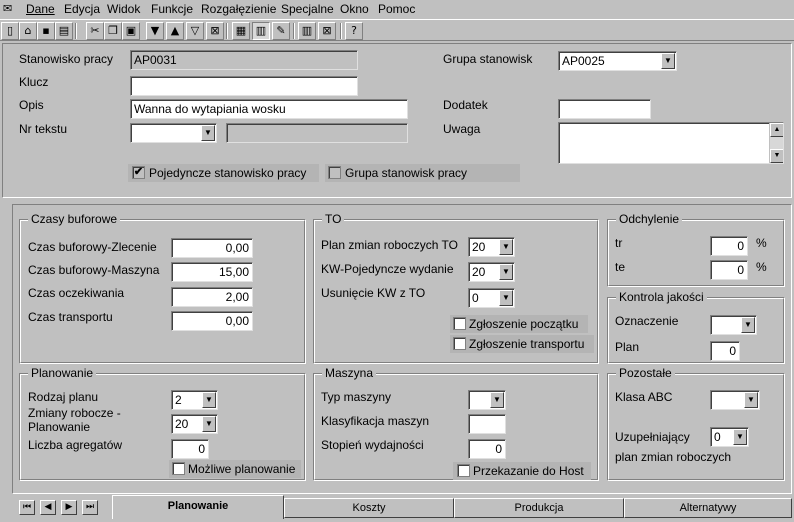  What do you see at coordinates (356, 397) in the screenshot?
I see `typ-label: Typ maszyny` at bounding box center [356, 397].